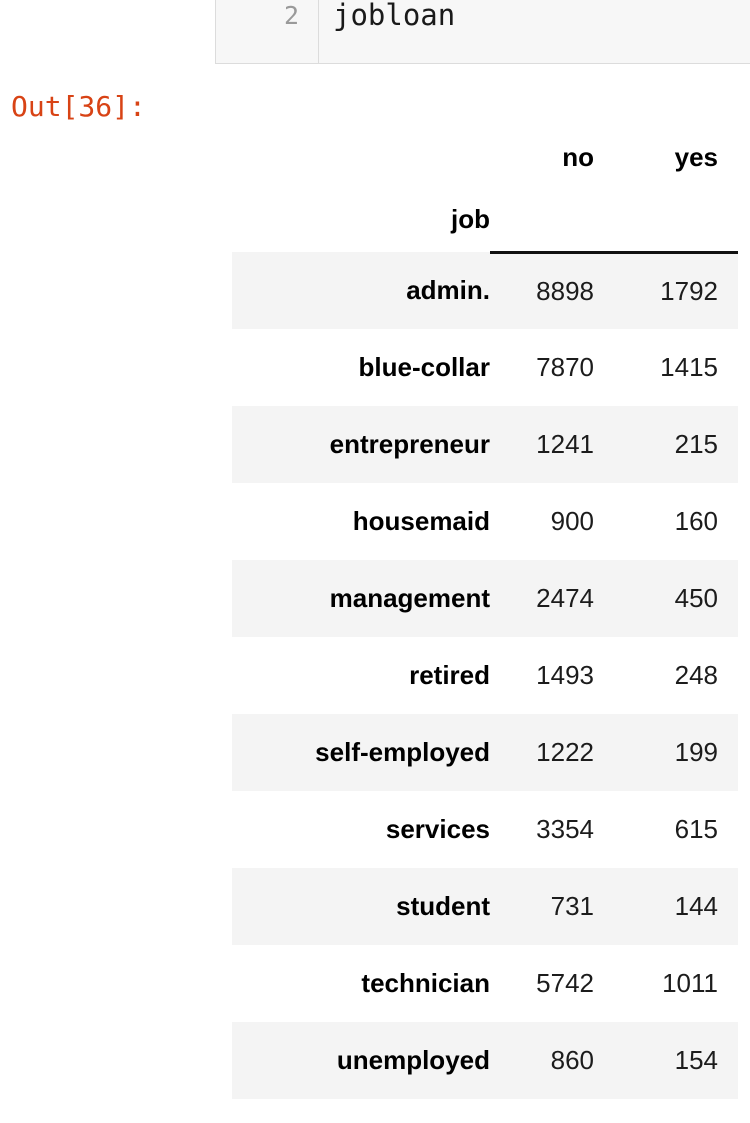 This screenshot has height=1123, width=750. Describe the element at coordinates (424, 367) in the screenshot. I see `row-label: blue-collar` at that location.